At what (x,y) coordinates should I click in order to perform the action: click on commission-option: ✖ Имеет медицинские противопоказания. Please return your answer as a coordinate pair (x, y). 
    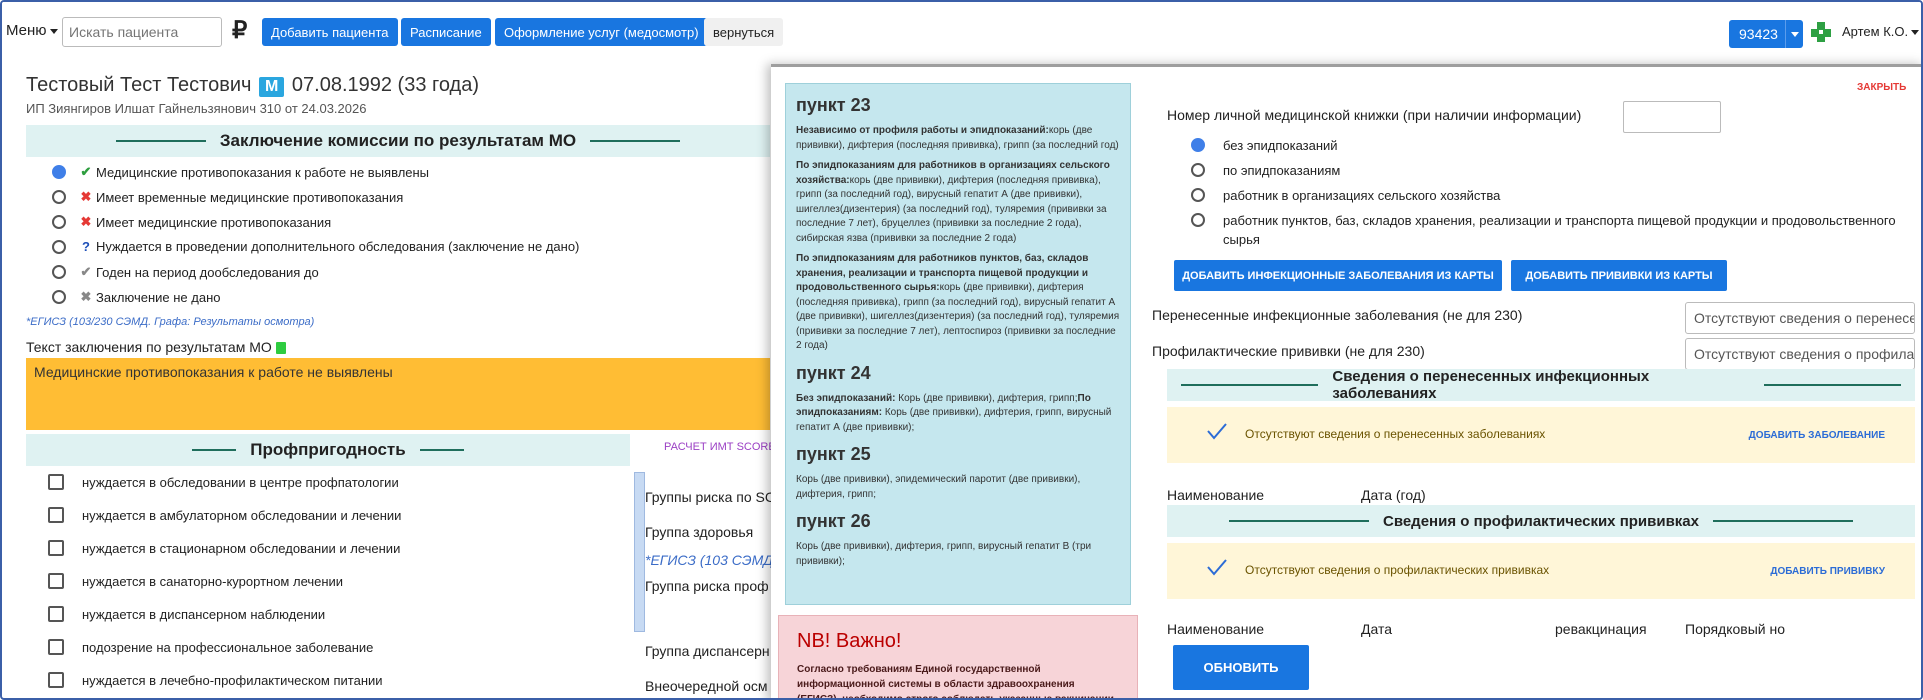
    Looking at the image, I should click on (191, 222).